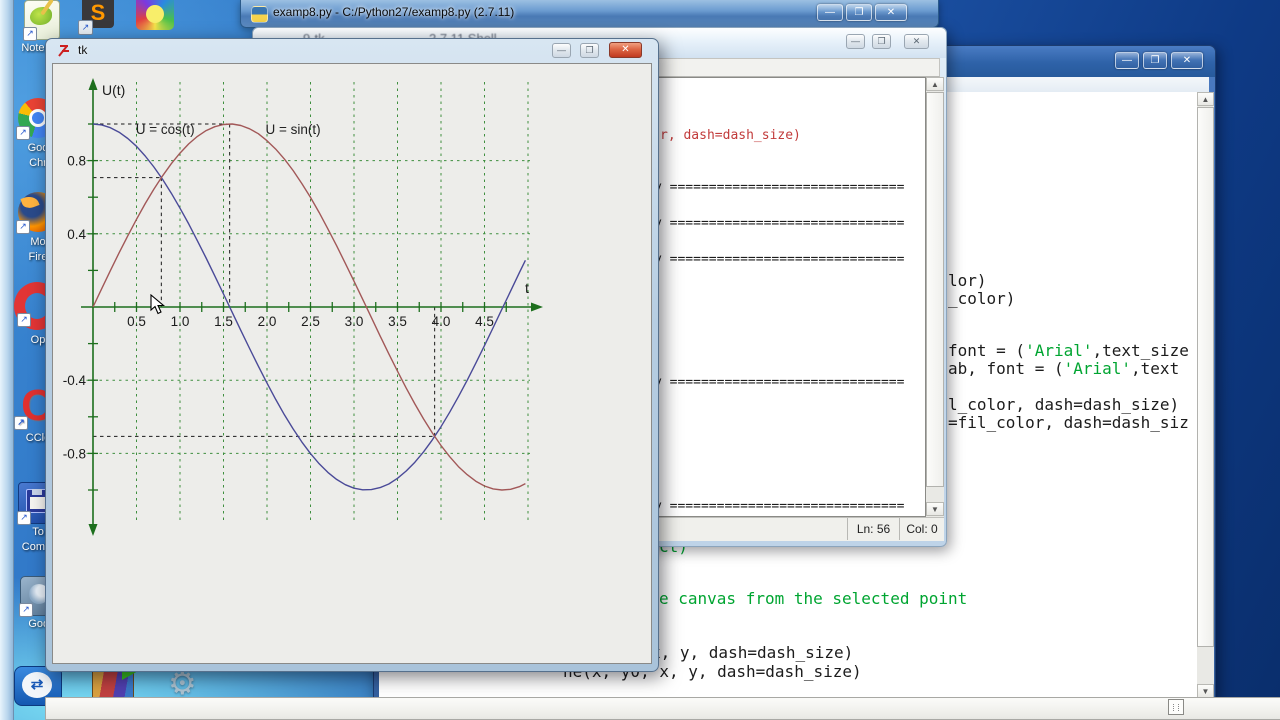 Image resolution: width=1280 pixels, height=720 pixels. I want to click on code-line: lor), so click(967, 280).